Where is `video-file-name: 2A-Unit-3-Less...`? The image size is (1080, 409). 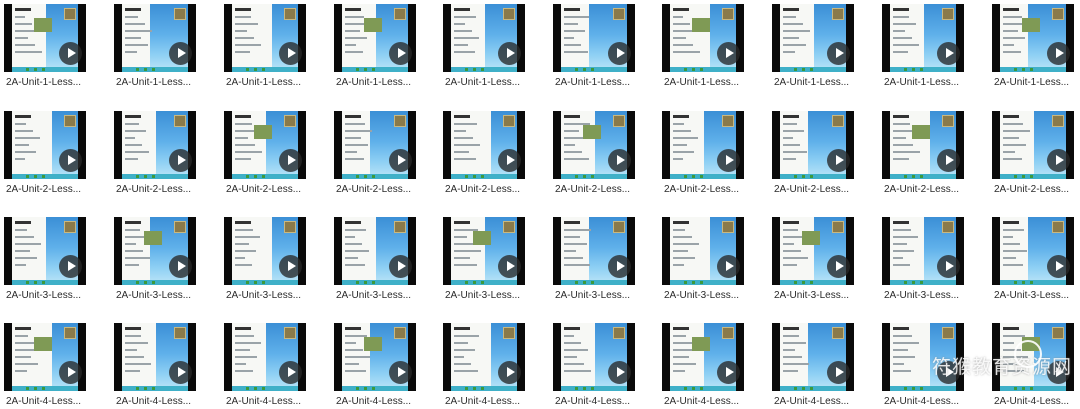 video-file-name: 2A-Unit-3-Less... is located at coordinates (374, 295).